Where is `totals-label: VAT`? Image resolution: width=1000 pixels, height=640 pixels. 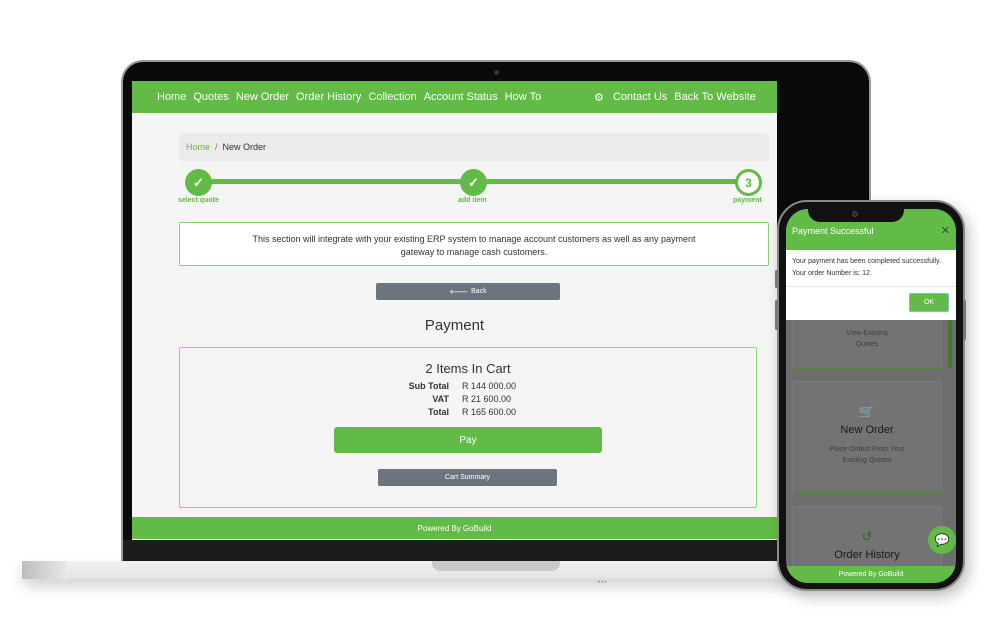
totals-label: VAT is located at coordinates (440, 399).